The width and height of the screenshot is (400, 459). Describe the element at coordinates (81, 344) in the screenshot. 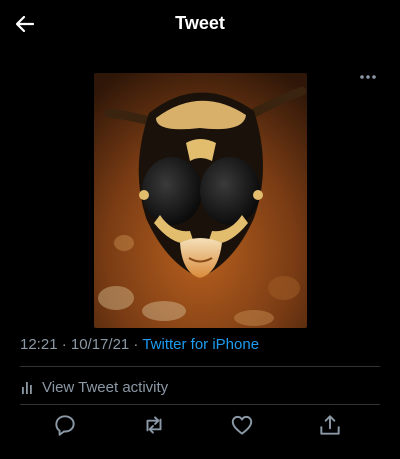

I see `tweet-timestamp: 12:21 · 10/17/21 ·` at that location.